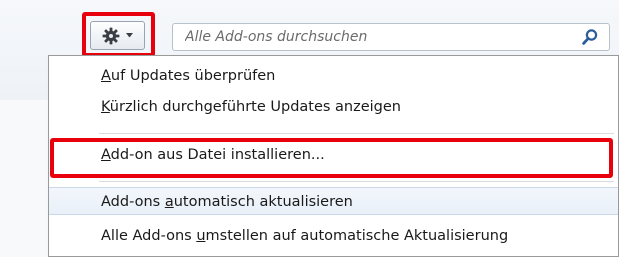 The width and height of the screenshot is (619, 257). I want to click on search-input, so click(374, 37).